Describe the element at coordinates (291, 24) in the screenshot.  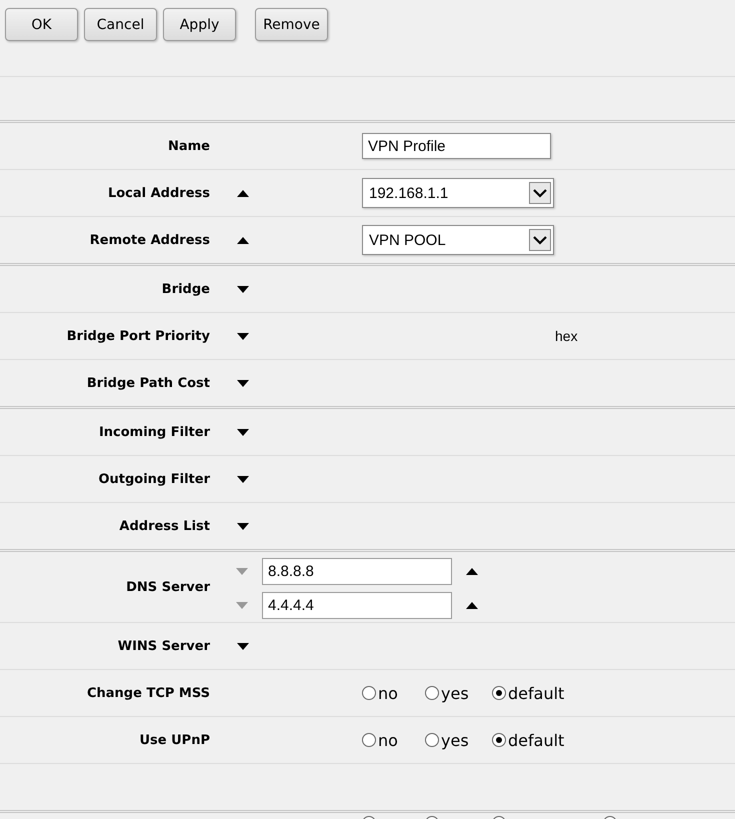
I see `toolbar-button: Remove` at that location.